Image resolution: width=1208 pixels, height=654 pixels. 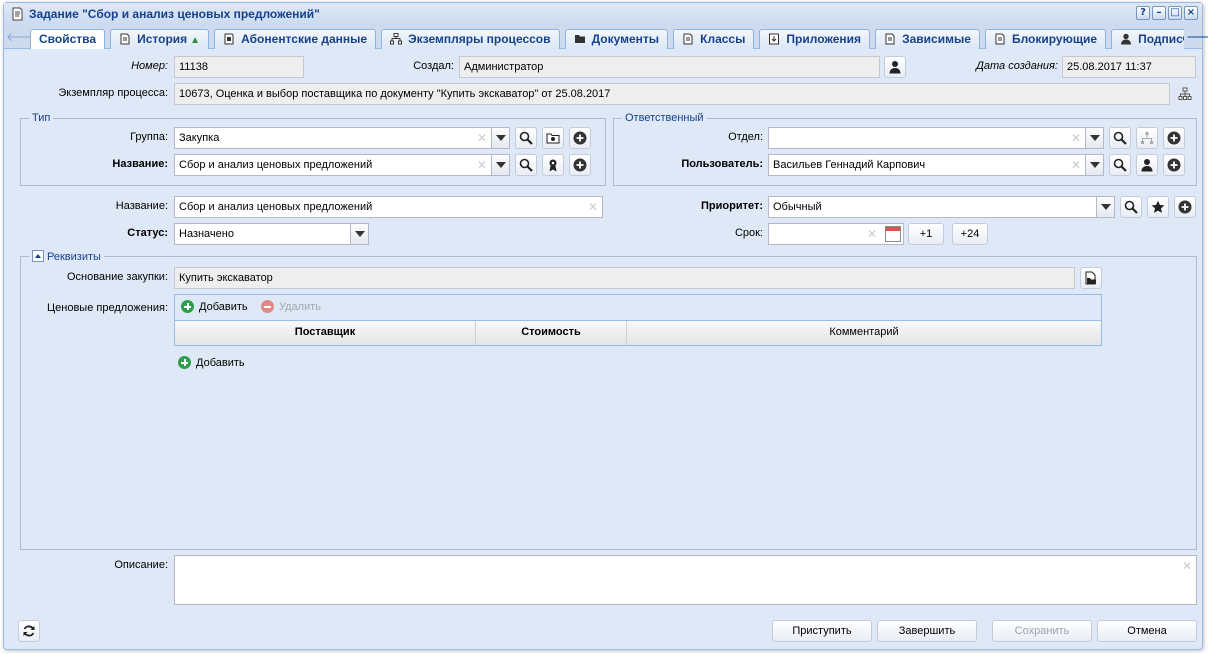 What do you see at coordinates (1191, 13) in the screenshot?
I see `close-button: ×` at bounding box center [1191, 13].